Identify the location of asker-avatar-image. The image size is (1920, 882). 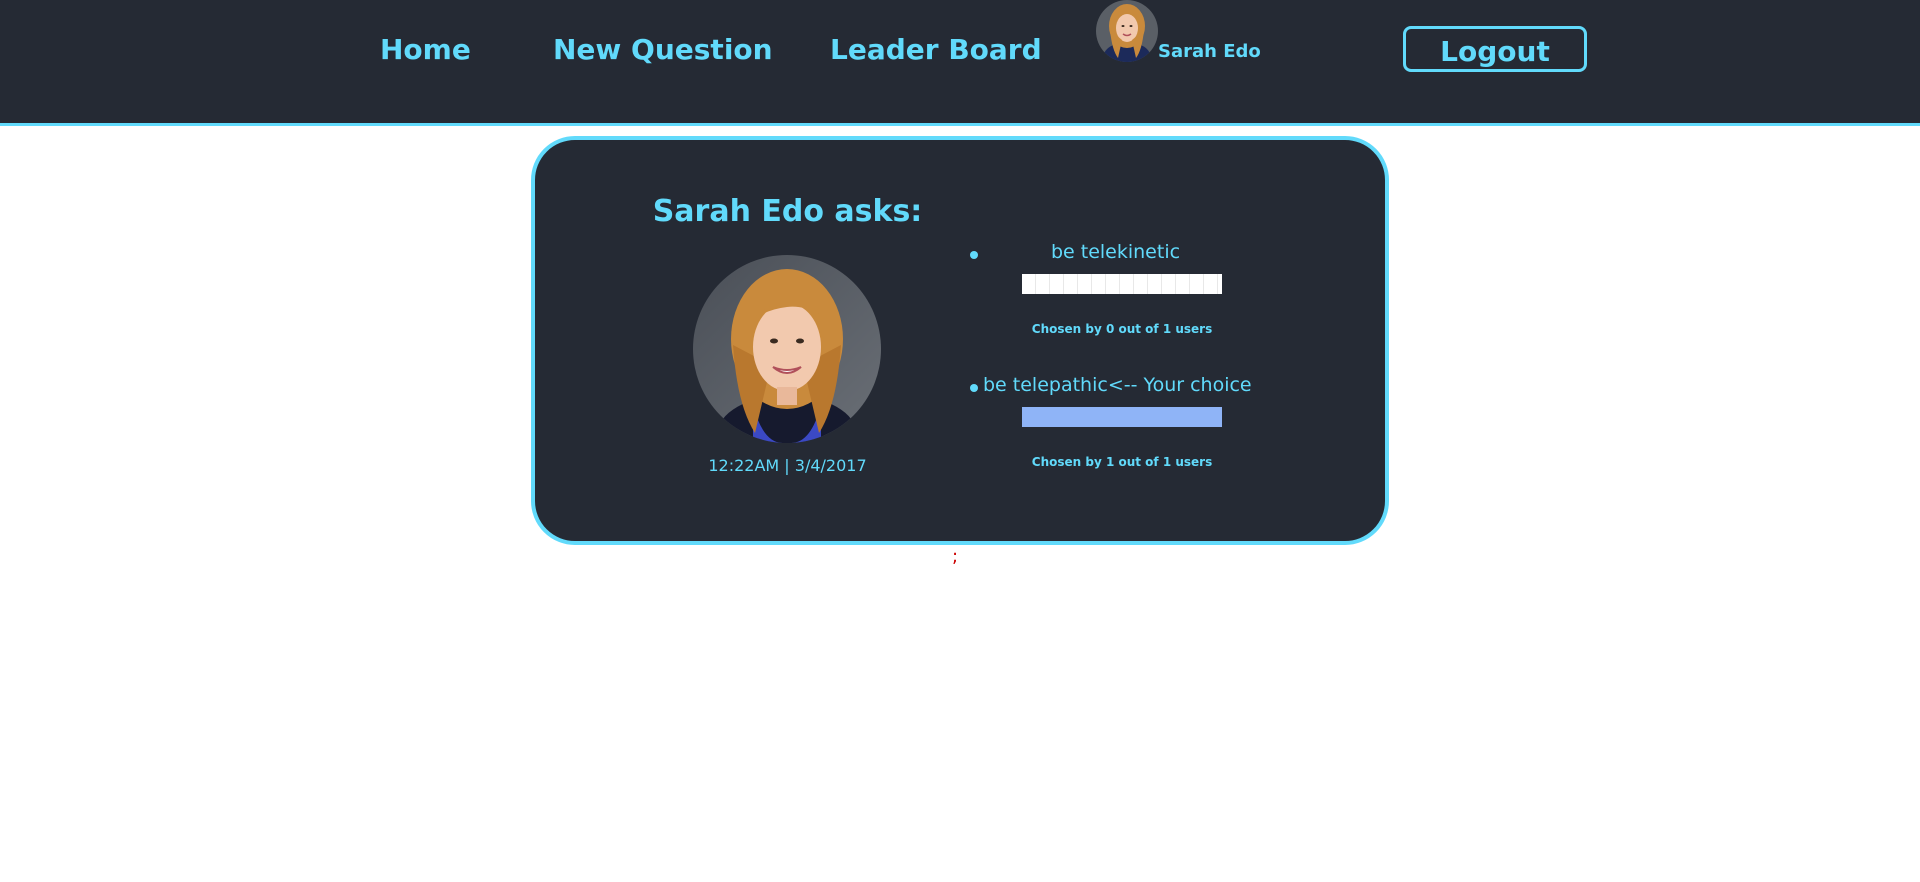
(787, 349).